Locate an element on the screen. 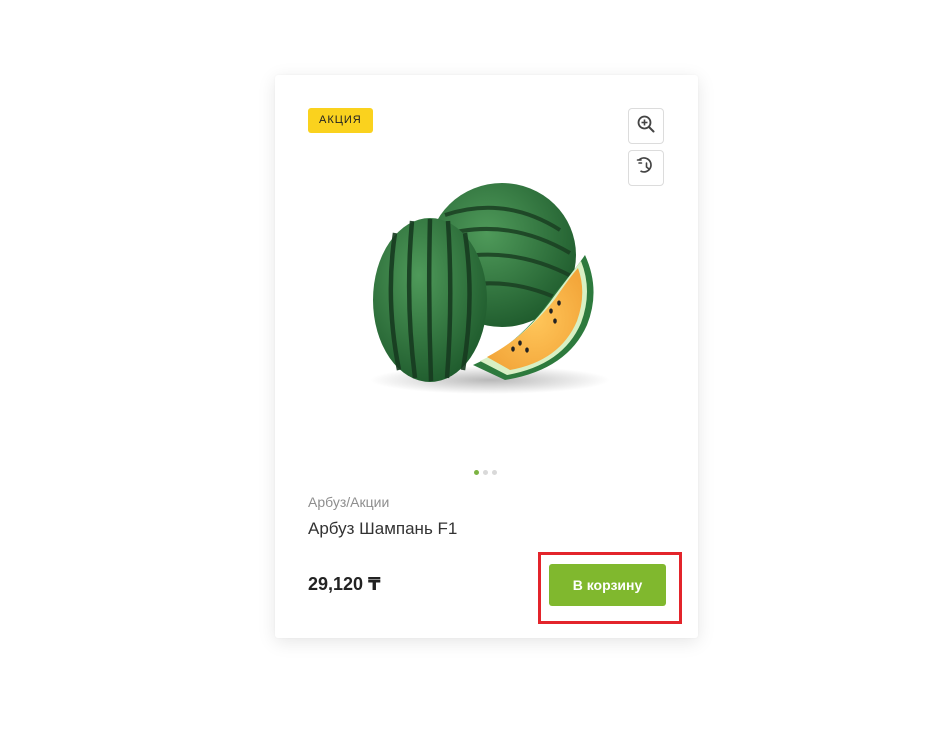  product-category: Арбуз/Акции is located at coordinates (348, 502).